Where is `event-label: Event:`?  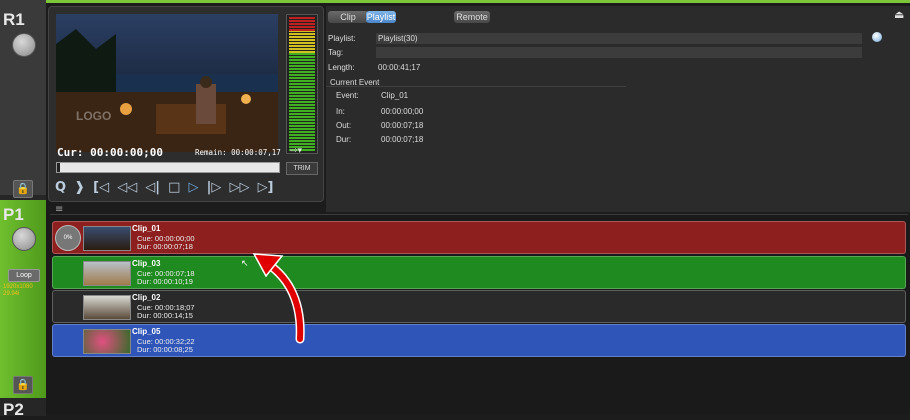 event-label: Event: is located at coordinates (347, 95).